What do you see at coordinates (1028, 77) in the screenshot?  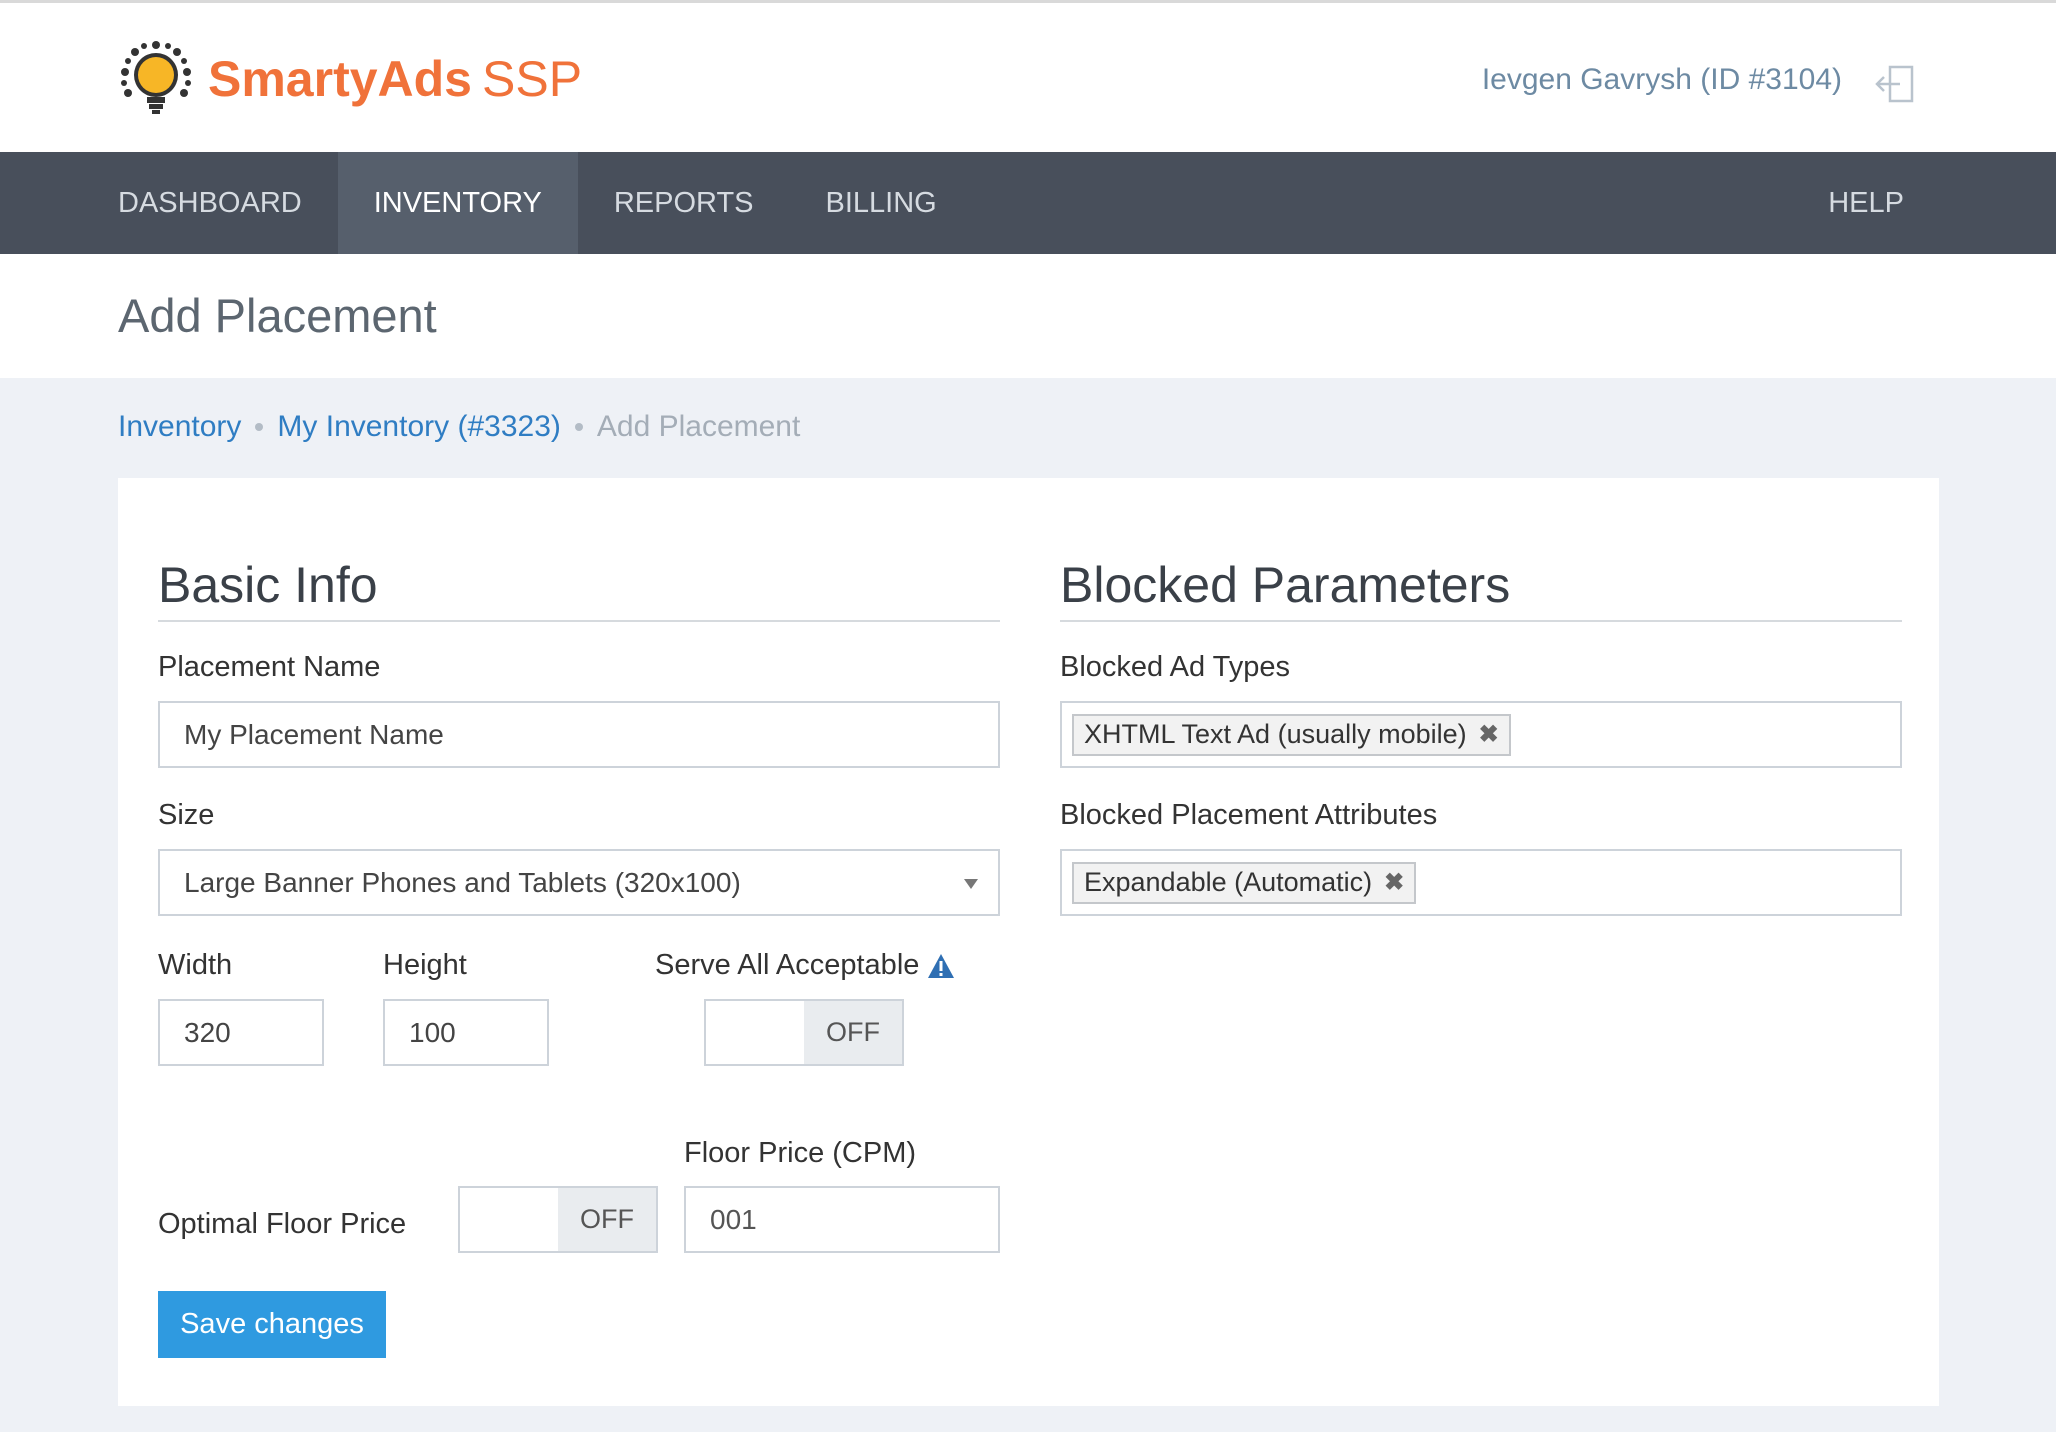 I see `app-header: SmartyAds SSP Ievgen Gavrysh (ID #3104)` at bounding box center [1028, 77].